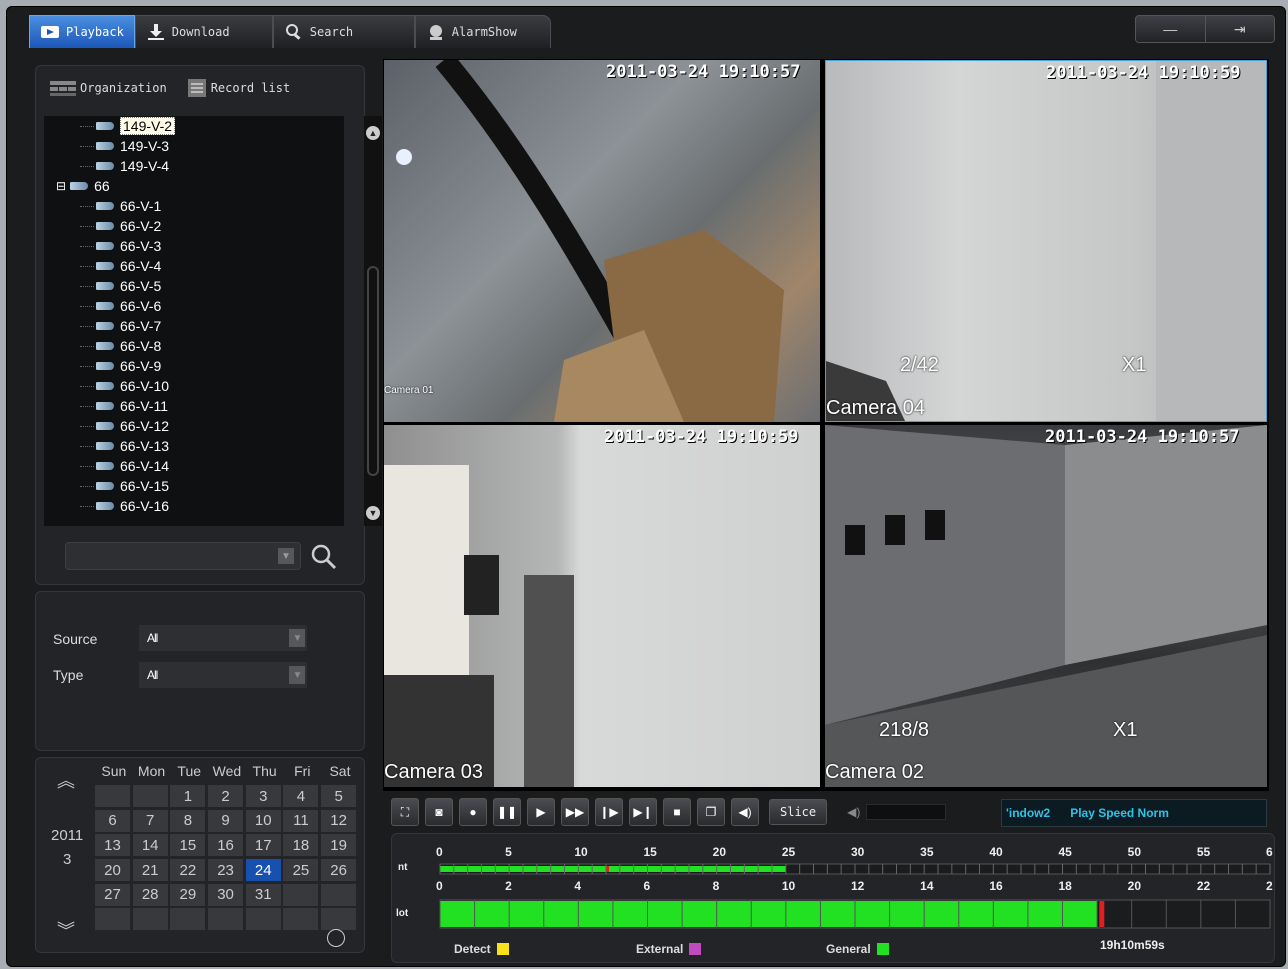  Describe the element at coordinates (226, 870) in the screenshot. I see `calendar-day: 23` at that location.